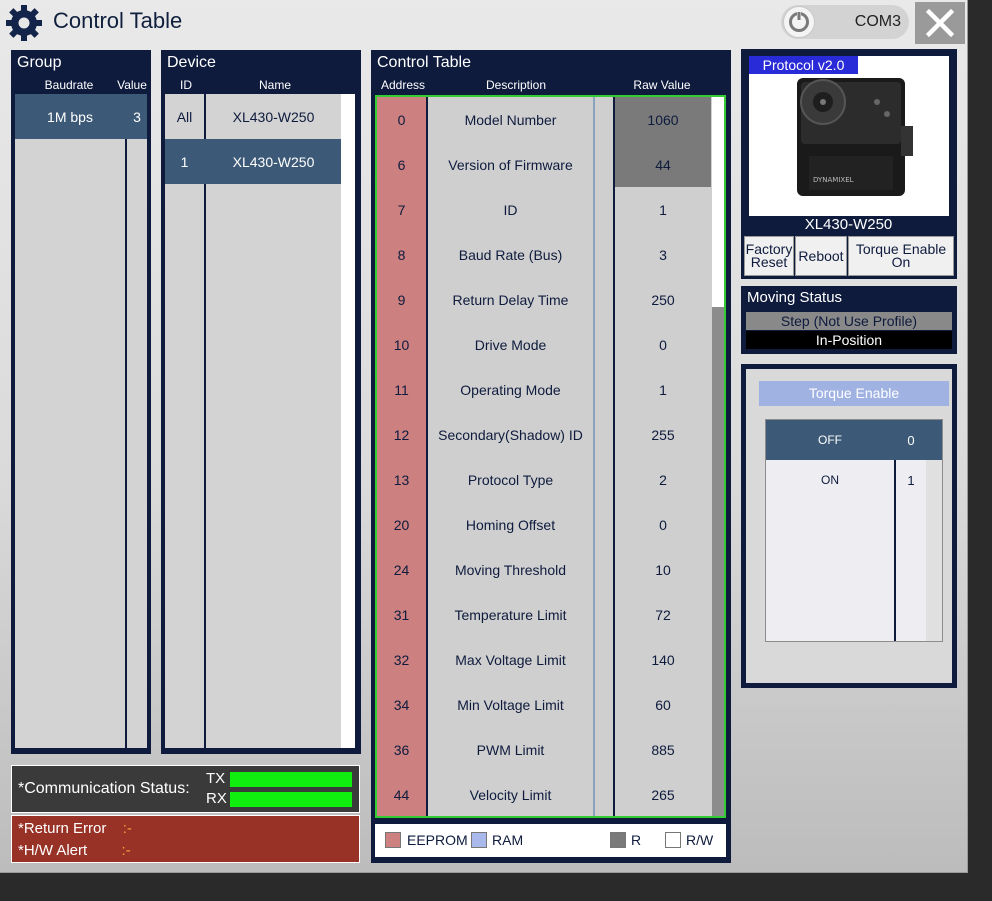  Describe the element at coordinates (437, 840) in the screenshot. I see `legend-eeprom: EEPROM` at that location.